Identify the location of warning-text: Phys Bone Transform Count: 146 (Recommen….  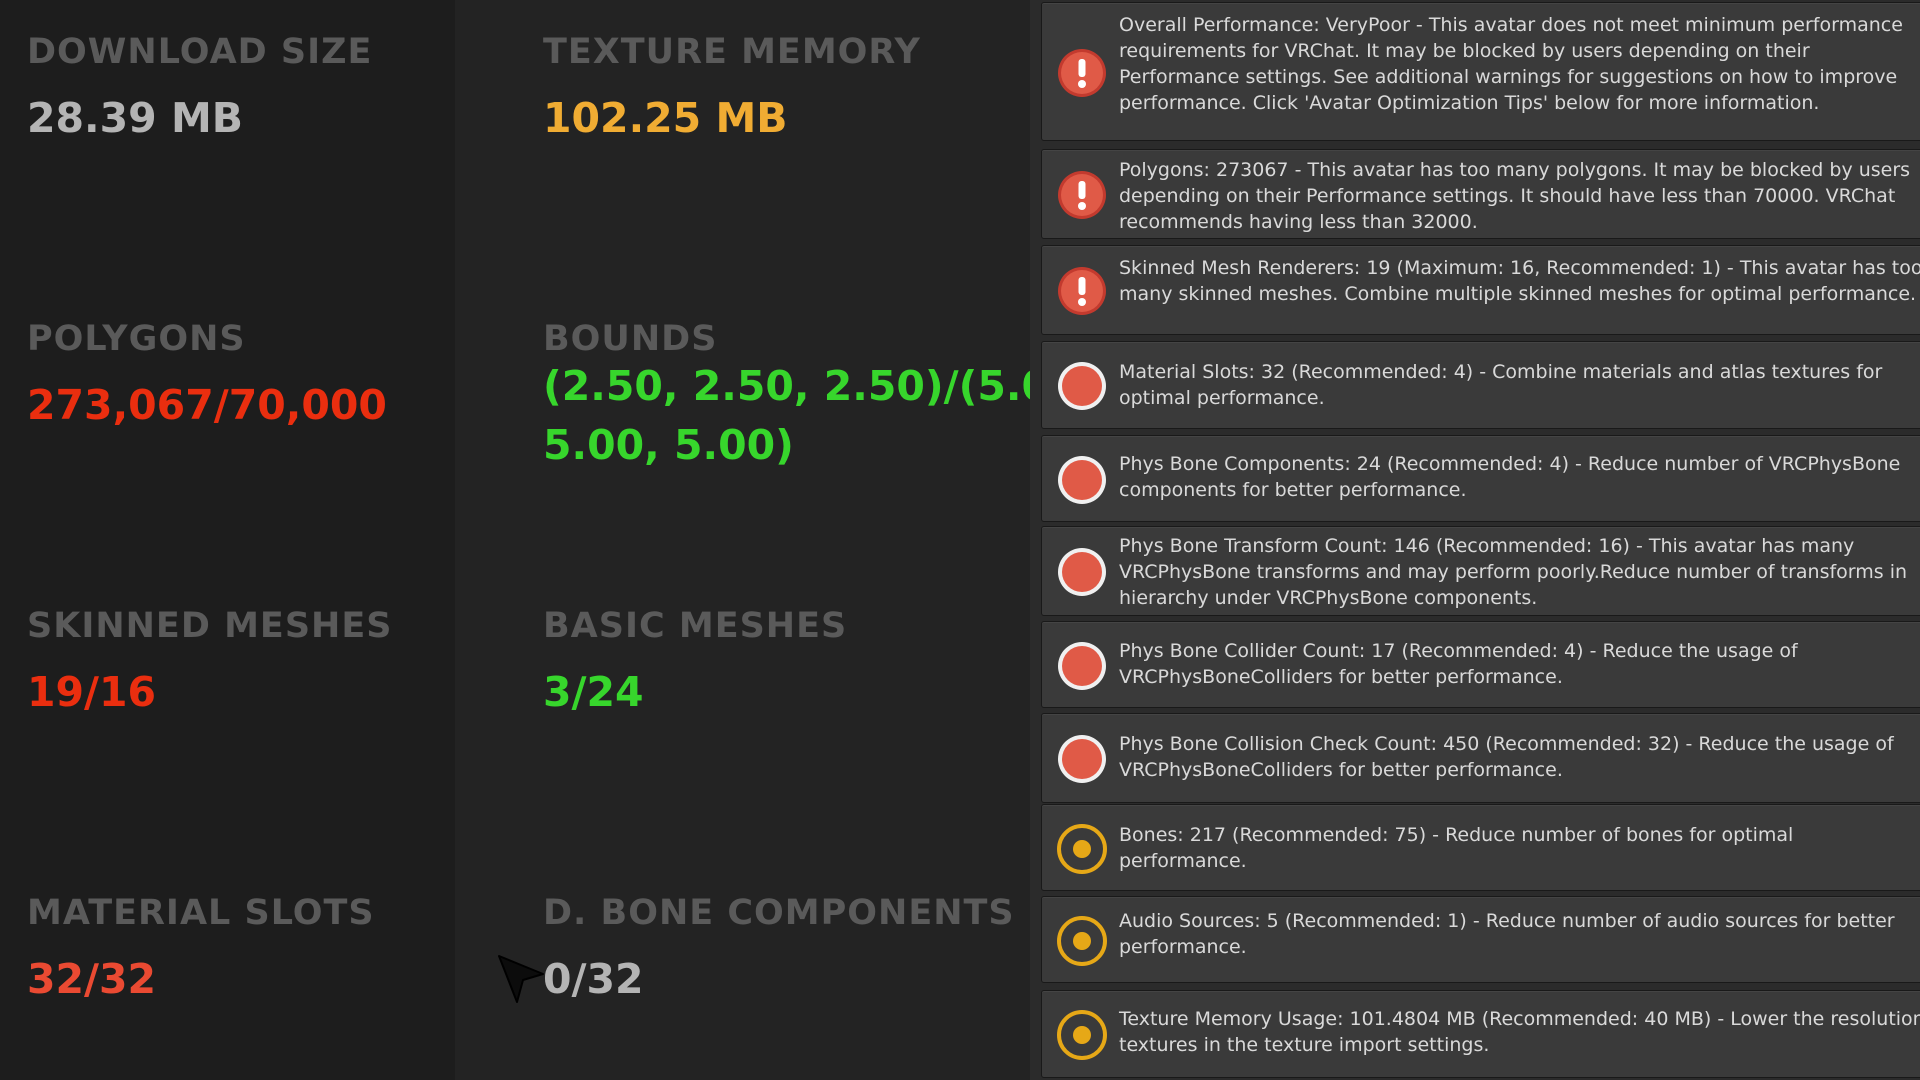
(1513, 572).